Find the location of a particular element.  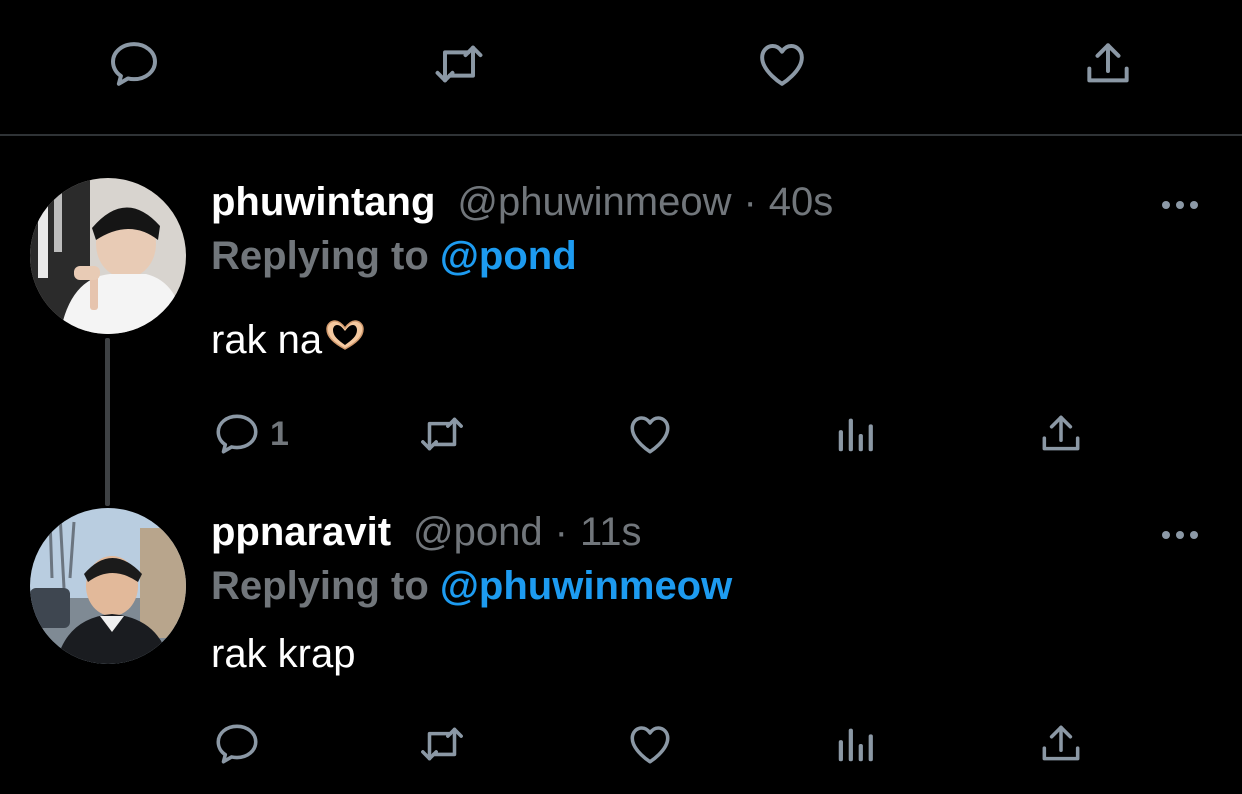

timestamp: 40s is located at coordinates (801, 202).